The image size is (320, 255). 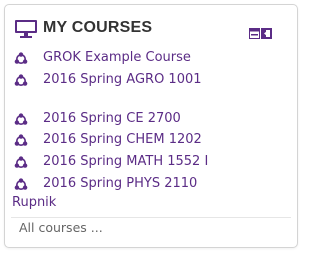 I want to click on course-item-math: 2016 Spring MATH 1552 I, so click(x=155, y=163).